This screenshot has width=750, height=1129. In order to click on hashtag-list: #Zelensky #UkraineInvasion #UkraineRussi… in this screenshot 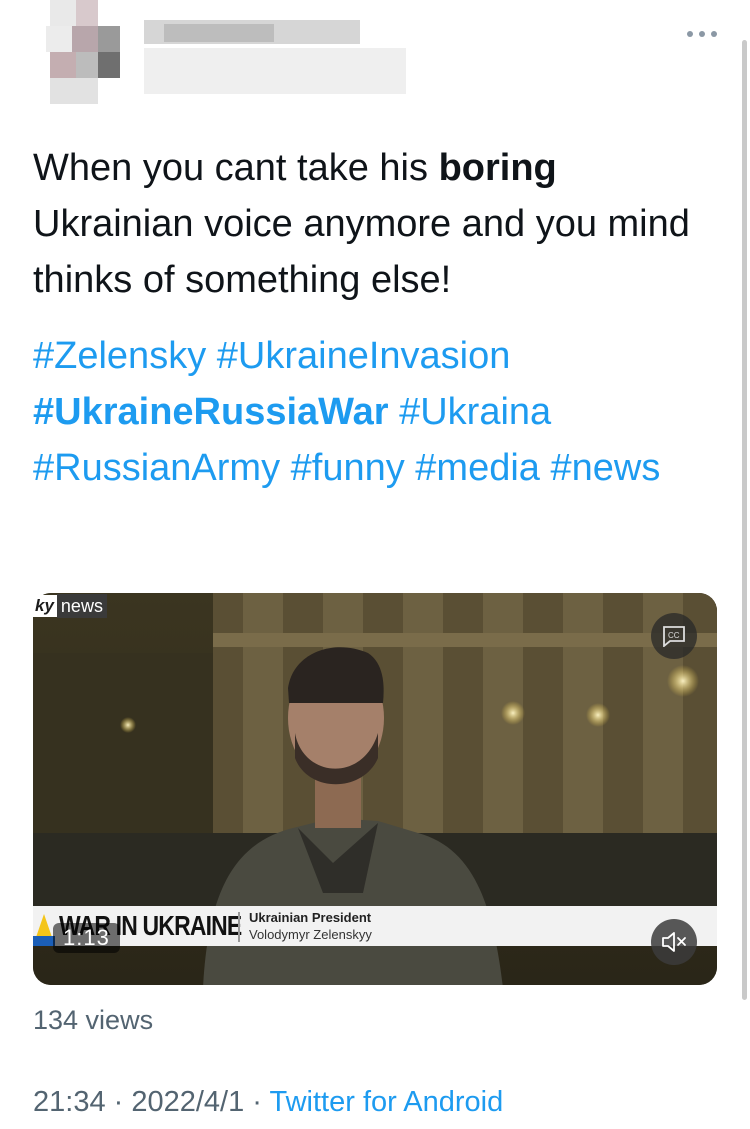, I will do `click(353, 412)`.